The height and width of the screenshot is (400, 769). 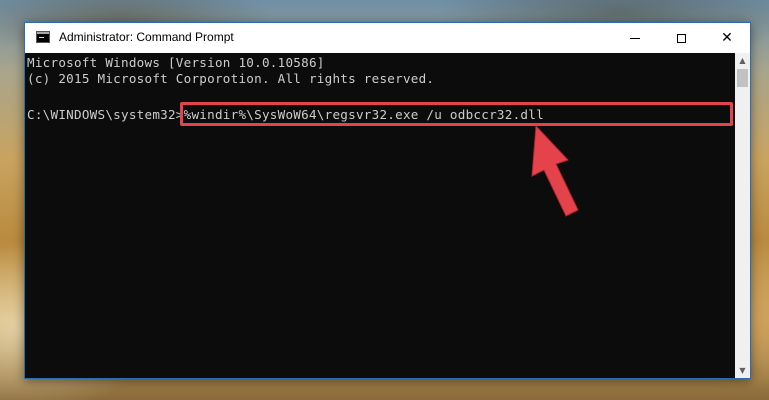 I want to click on vertical-scrollbar: ▲ ▼, so click(x=742, y=215).